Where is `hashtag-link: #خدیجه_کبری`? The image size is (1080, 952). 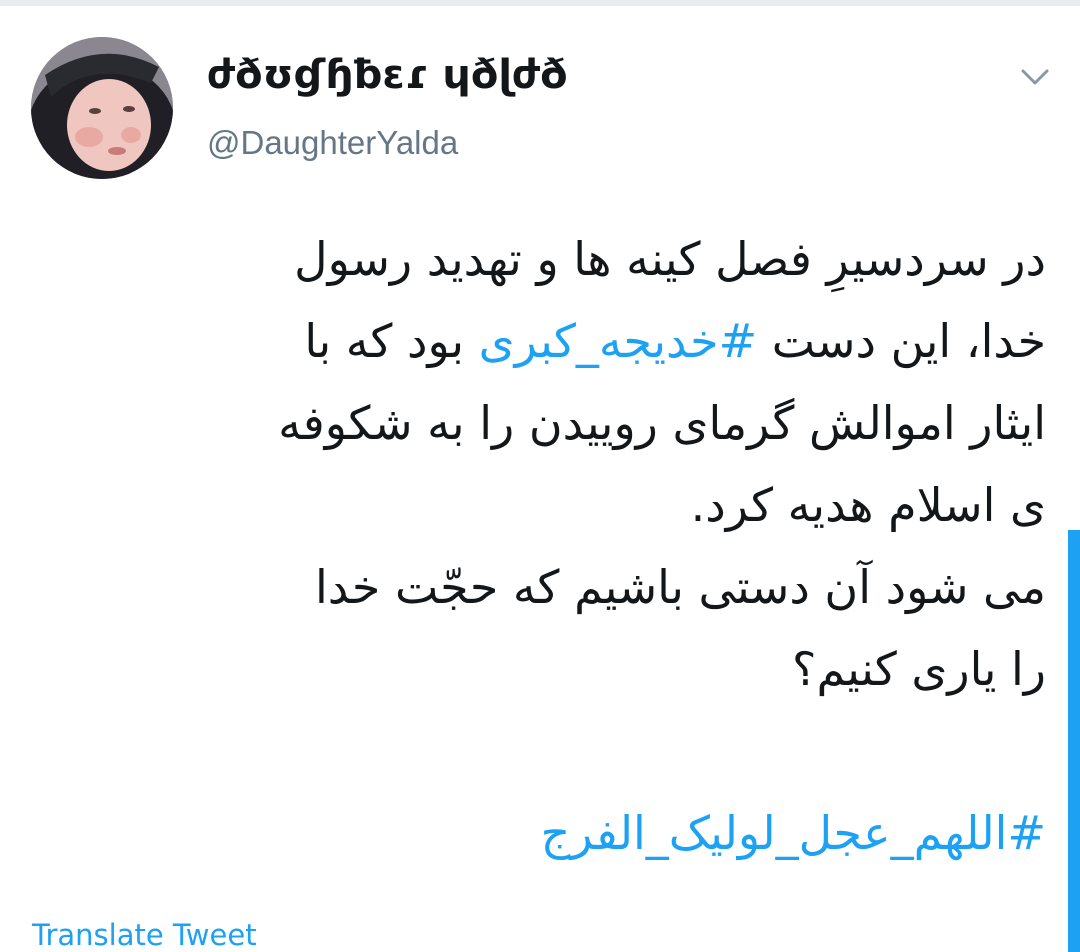 hashtag-link: #خدیجه_کبری is located at coordinates (618, 341).